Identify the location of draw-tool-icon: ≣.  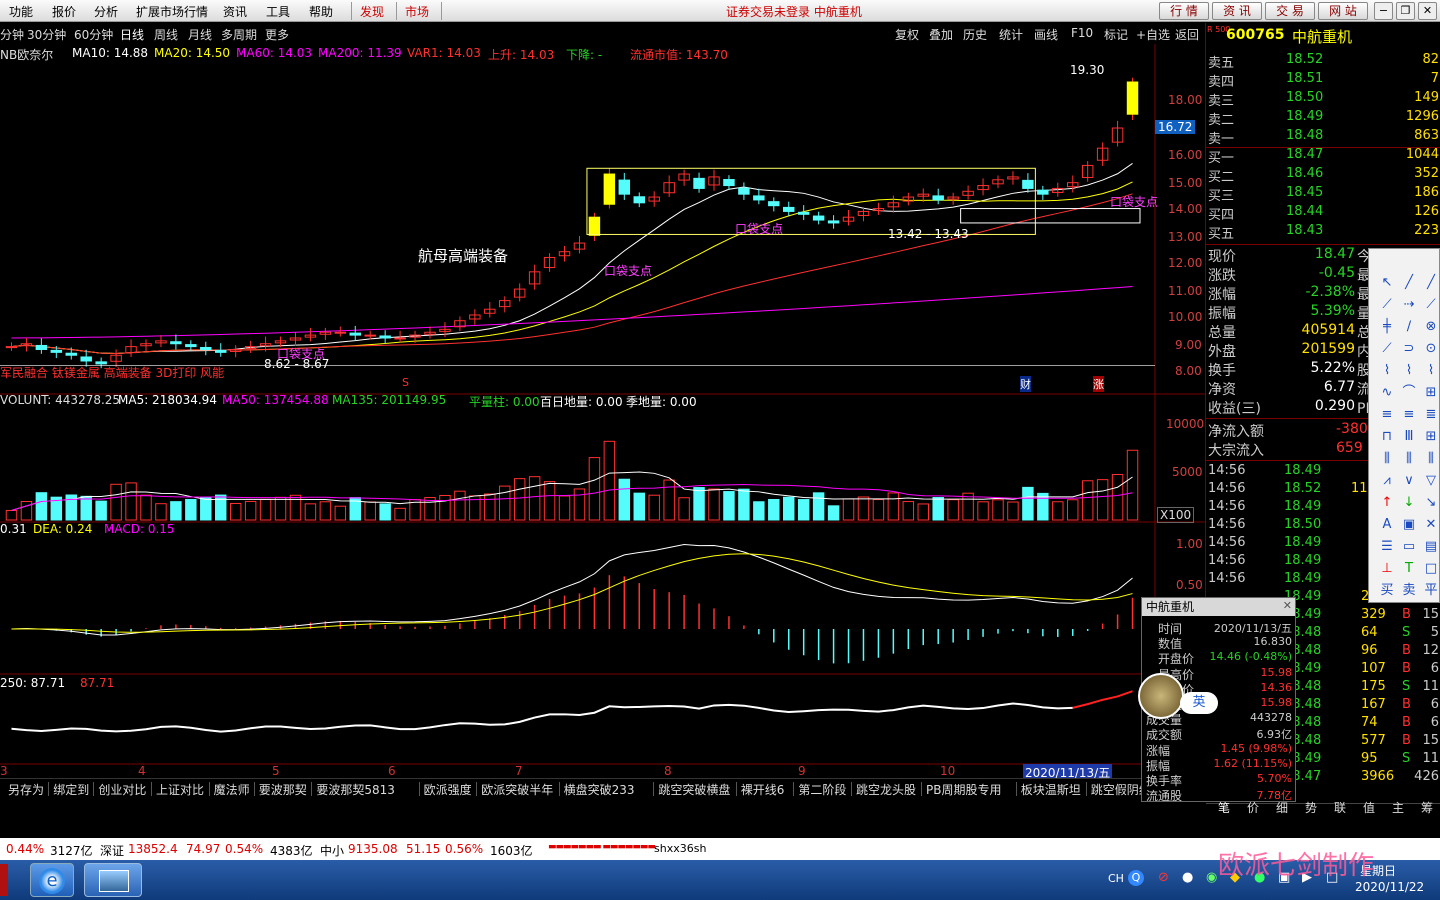
(1430, 415).